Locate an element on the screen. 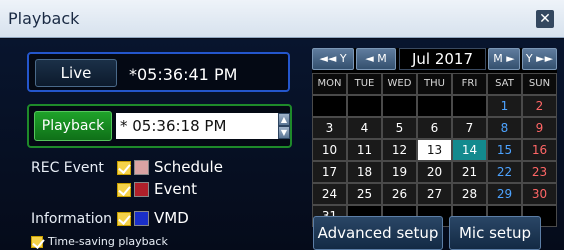  calendar-day: 30 is located at coordinates (539, 194).